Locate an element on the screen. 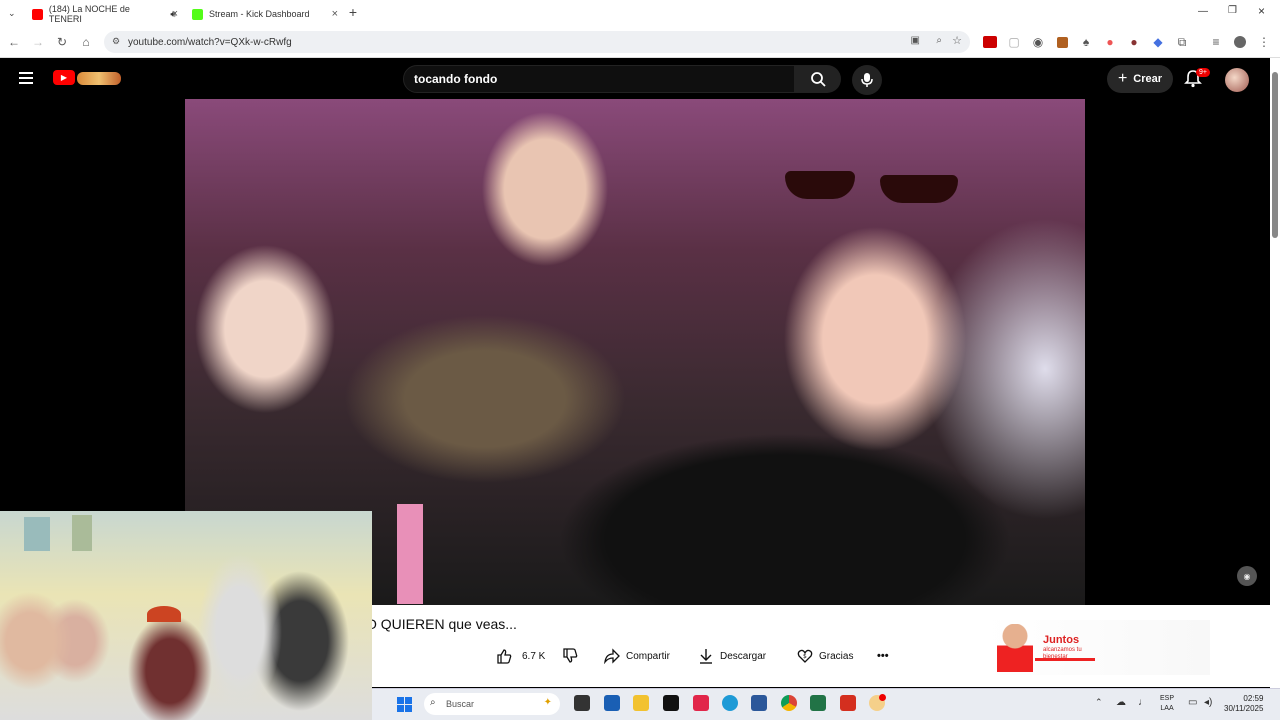 The height and width of the screenshot is (720, 1280). thumbs-down-icon is located at coordinates (570, 655).